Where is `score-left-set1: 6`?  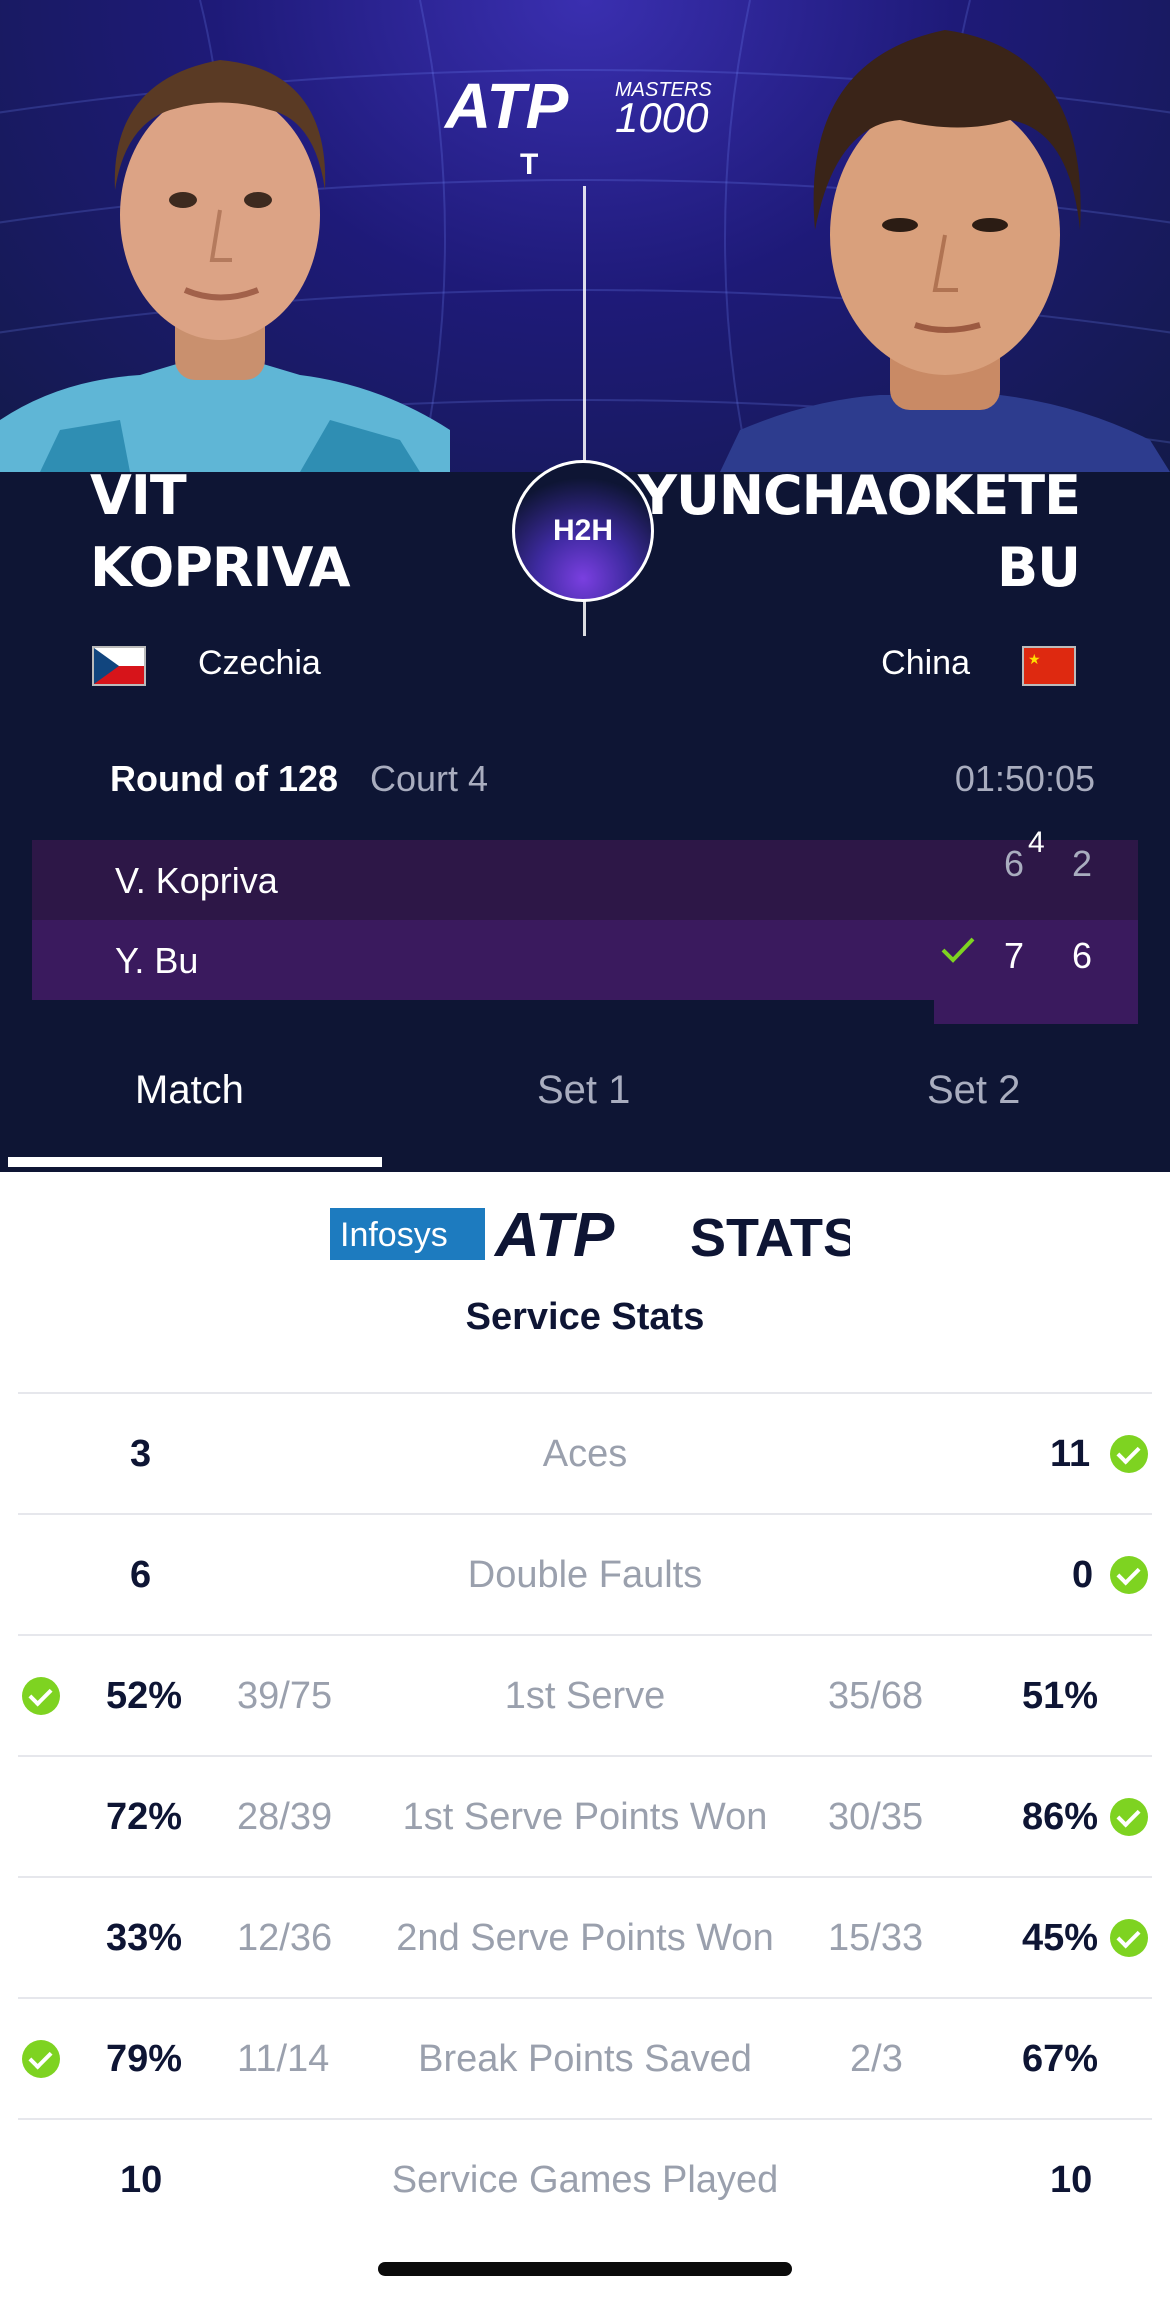
score-left-set1: 6 is located at coordinates (1014, 863).